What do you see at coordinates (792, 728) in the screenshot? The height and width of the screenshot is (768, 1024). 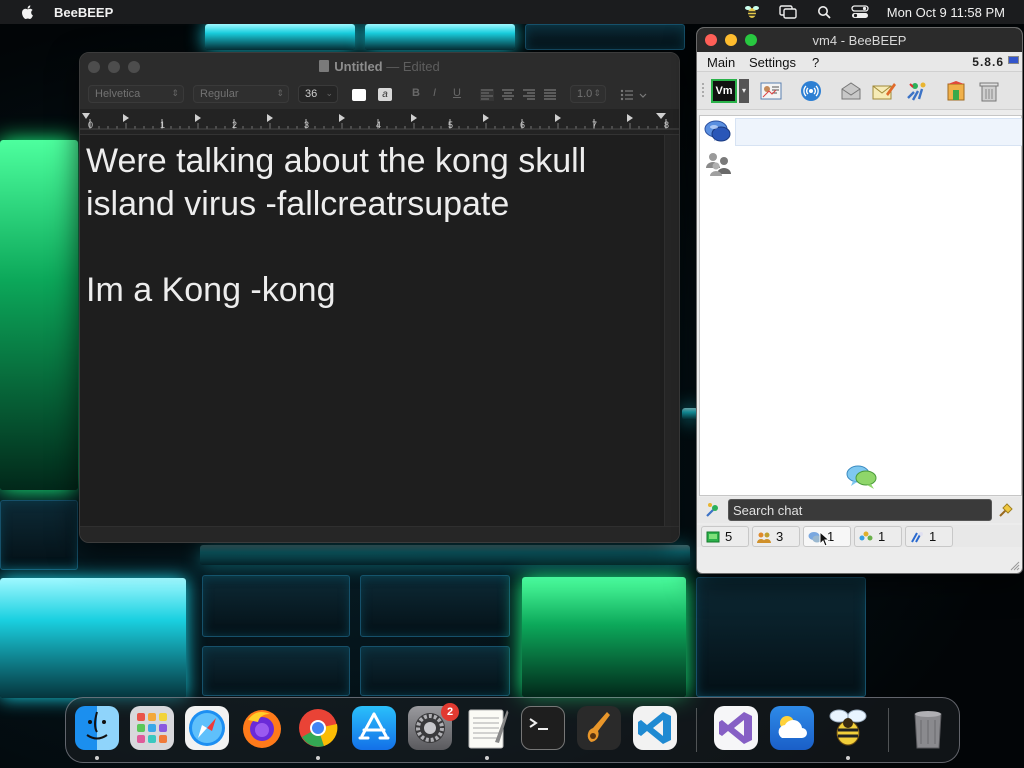 I see `dock-weather-icon` at bounding box center [792, 728].